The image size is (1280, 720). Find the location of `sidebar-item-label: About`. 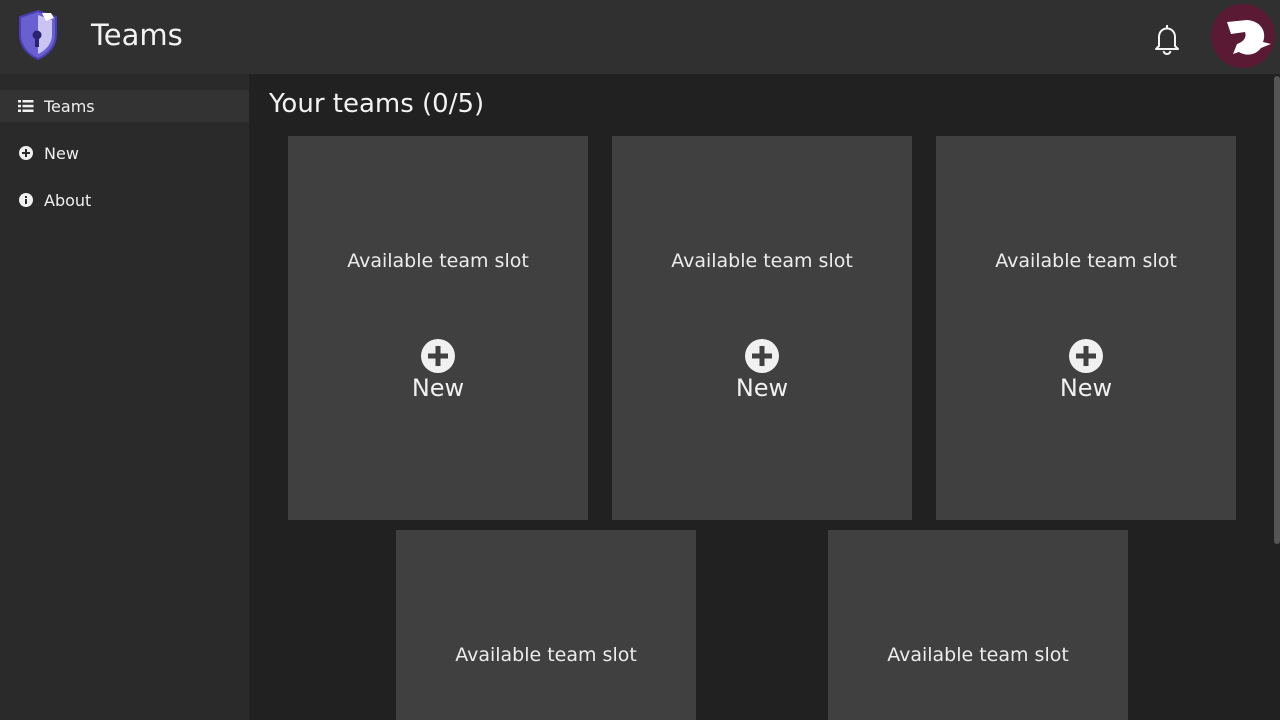

sidebar-item-label: About is located at coordinates (68, 200).